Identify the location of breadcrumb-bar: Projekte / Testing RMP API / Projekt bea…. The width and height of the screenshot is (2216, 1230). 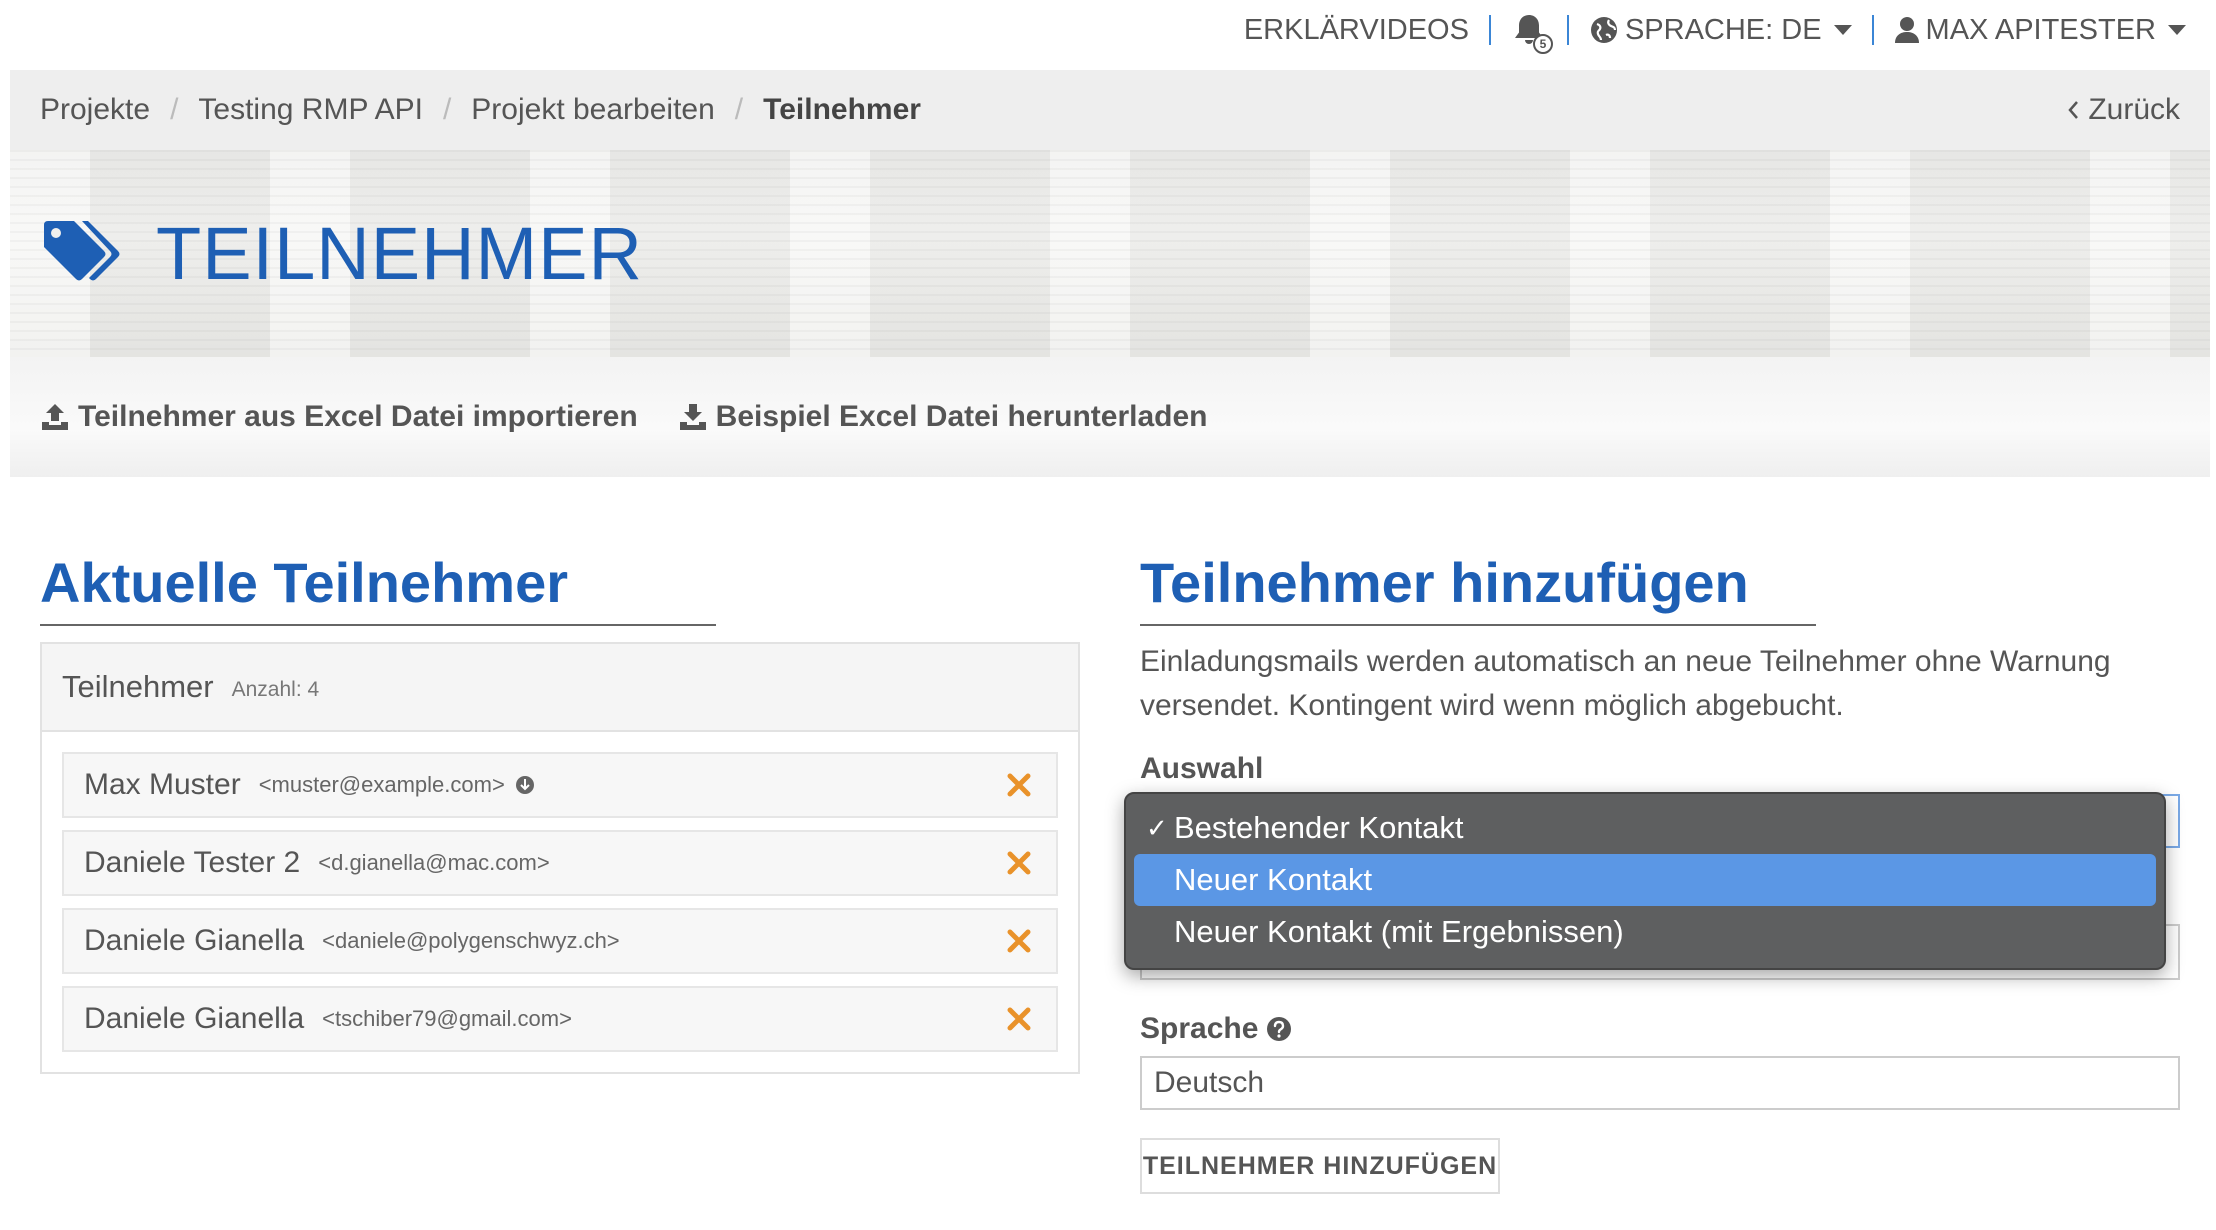
(1110, 110).